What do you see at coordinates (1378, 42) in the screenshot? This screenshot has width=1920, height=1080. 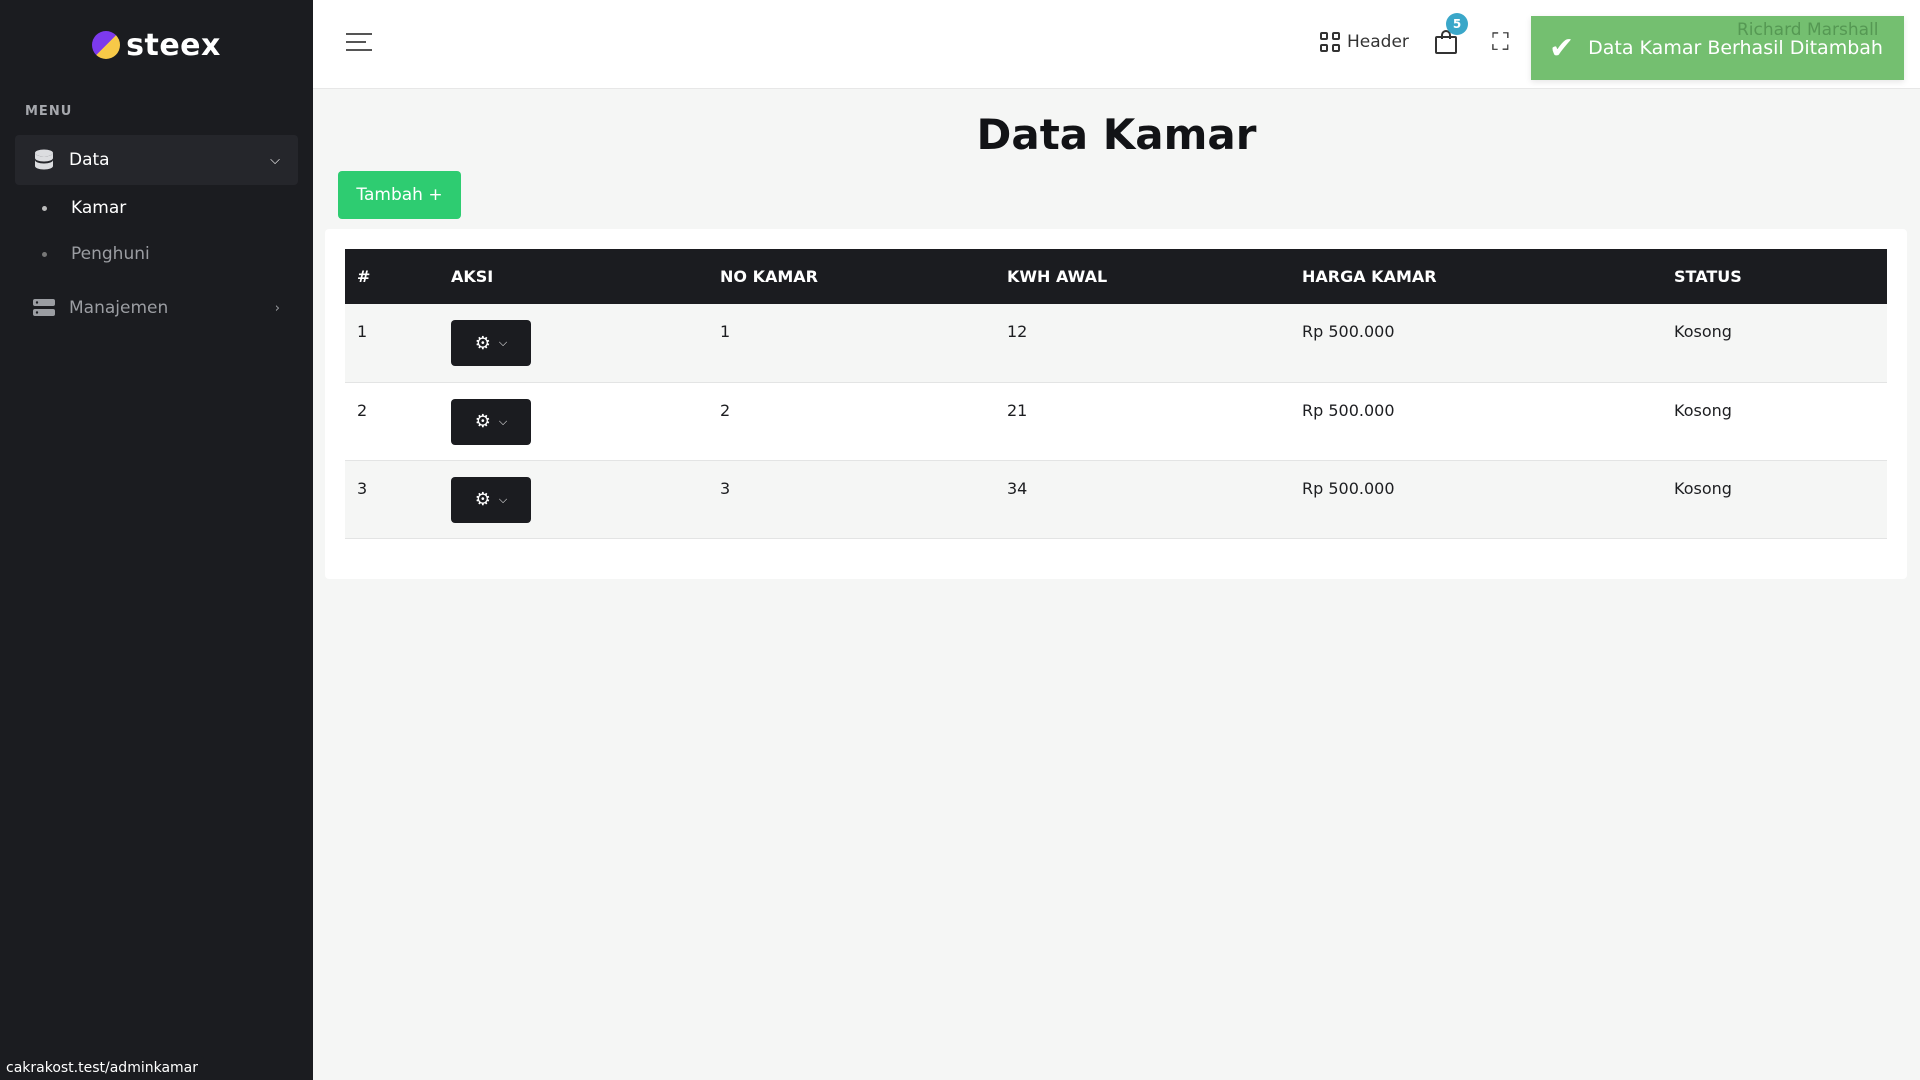 I see `header-broken-image: Header` at bounding box center [1378, 42].